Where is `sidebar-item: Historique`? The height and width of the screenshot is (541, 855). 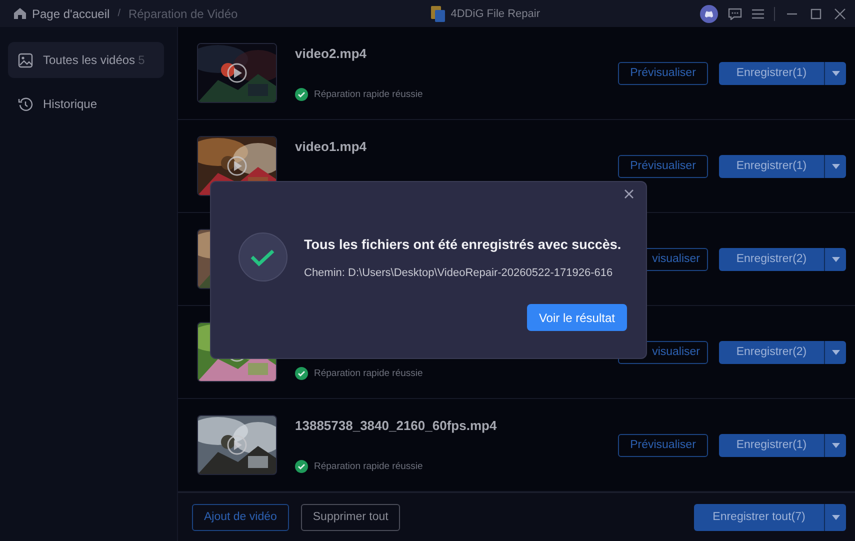
sidebar-item: Historique is located at coordinates (86, 104).